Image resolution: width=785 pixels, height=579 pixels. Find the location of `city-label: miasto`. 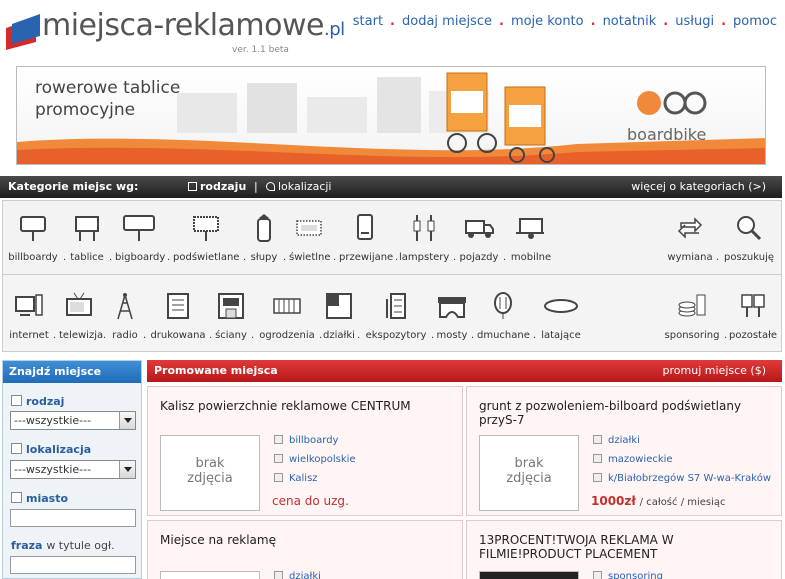

city-label: miasto is located at coordinates (39, 498).